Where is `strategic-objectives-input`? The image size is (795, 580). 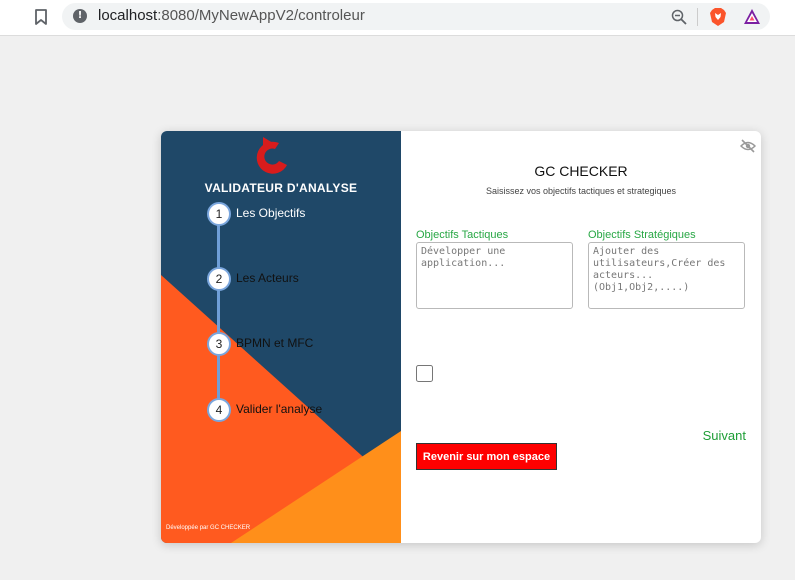 strategic-objectives-input is located at coordinates (666, 275).